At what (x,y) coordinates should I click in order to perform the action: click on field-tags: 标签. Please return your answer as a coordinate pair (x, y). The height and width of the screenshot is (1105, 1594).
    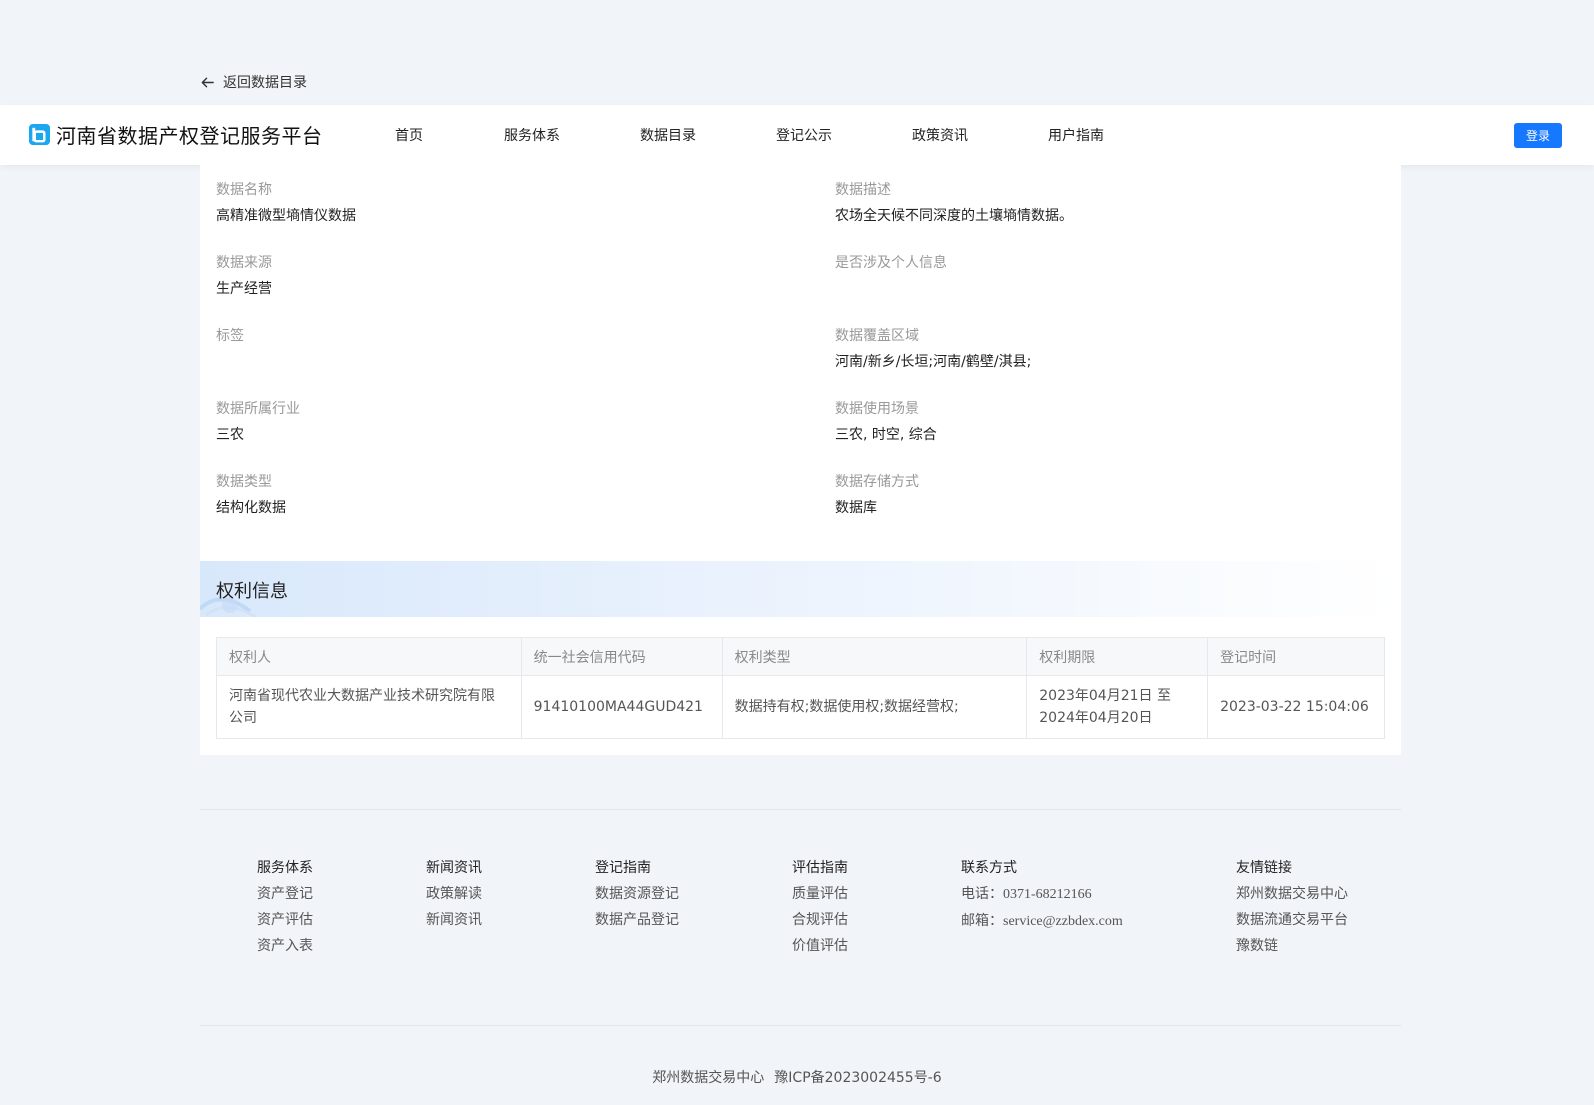
    Looking at the image, I should click on (230, 339).